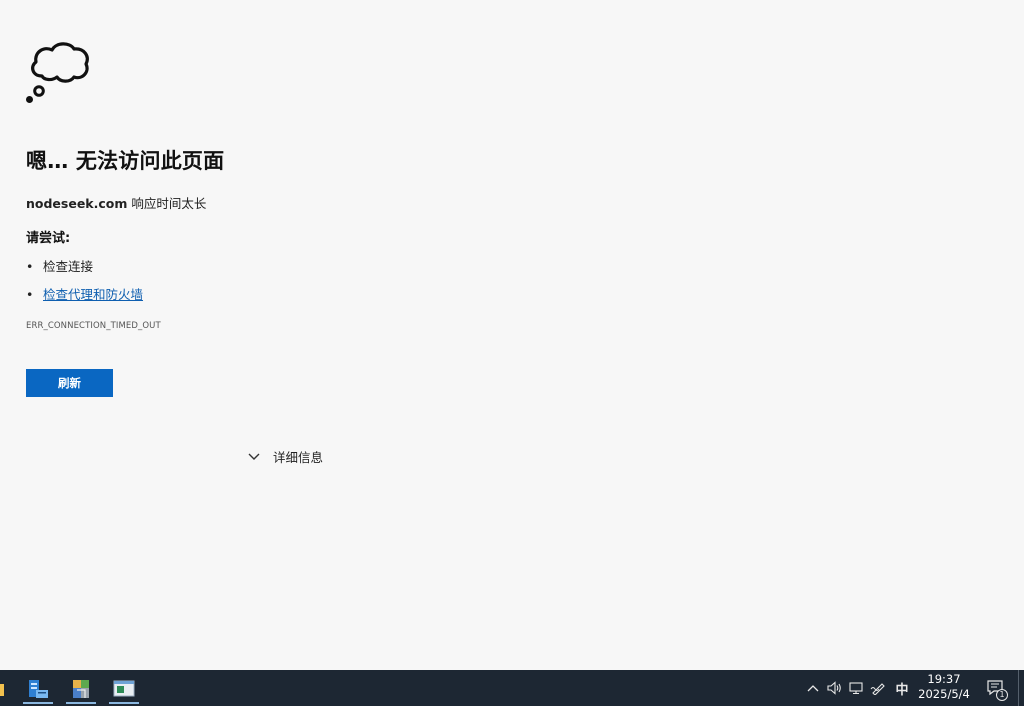  I want to click on check-connection-text: 检查连接, so click(68, 266).